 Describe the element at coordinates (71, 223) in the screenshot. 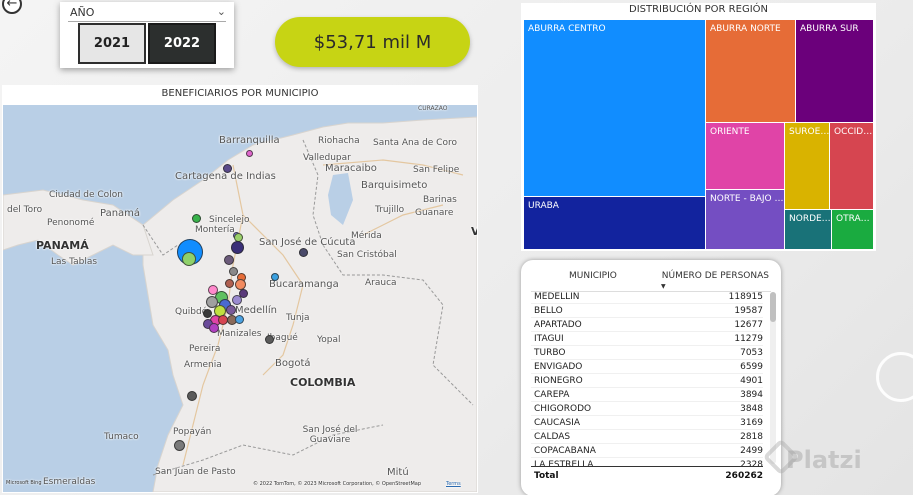

I see `map-label-penonome: Penonomé` at that location.